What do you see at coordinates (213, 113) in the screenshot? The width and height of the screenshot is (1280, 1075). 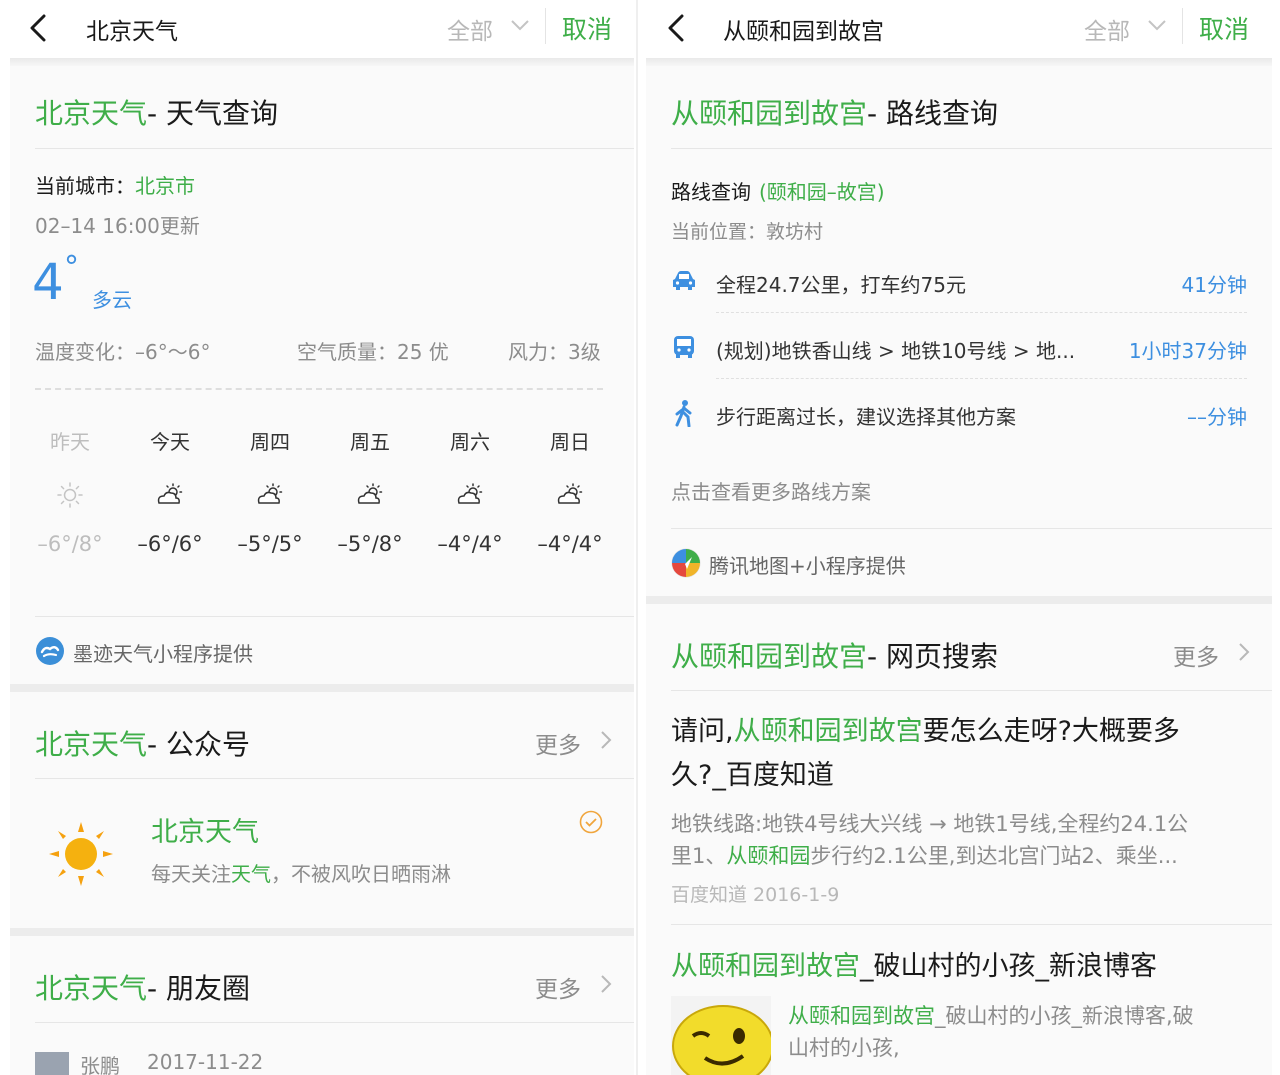 I see `title-rest: - 天气查询` at bounding box center [213, 113].